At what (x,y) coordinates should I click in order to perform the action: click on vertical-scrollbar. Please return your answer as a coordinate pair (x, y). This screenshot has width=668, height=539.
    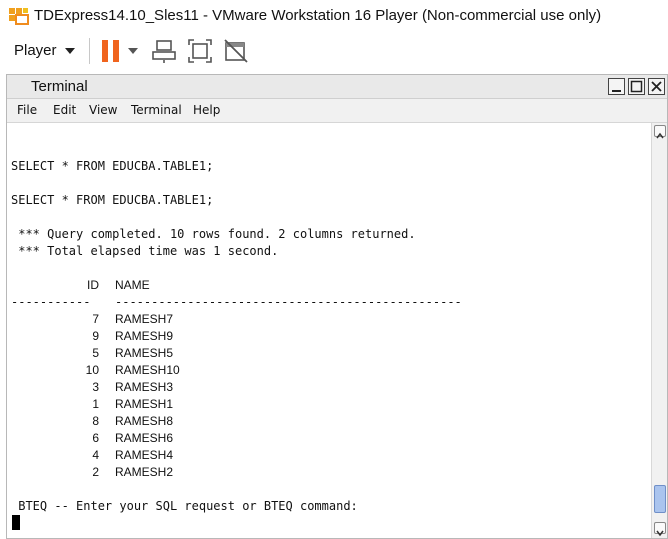
    Looking at the image, I should click on (659, 330).